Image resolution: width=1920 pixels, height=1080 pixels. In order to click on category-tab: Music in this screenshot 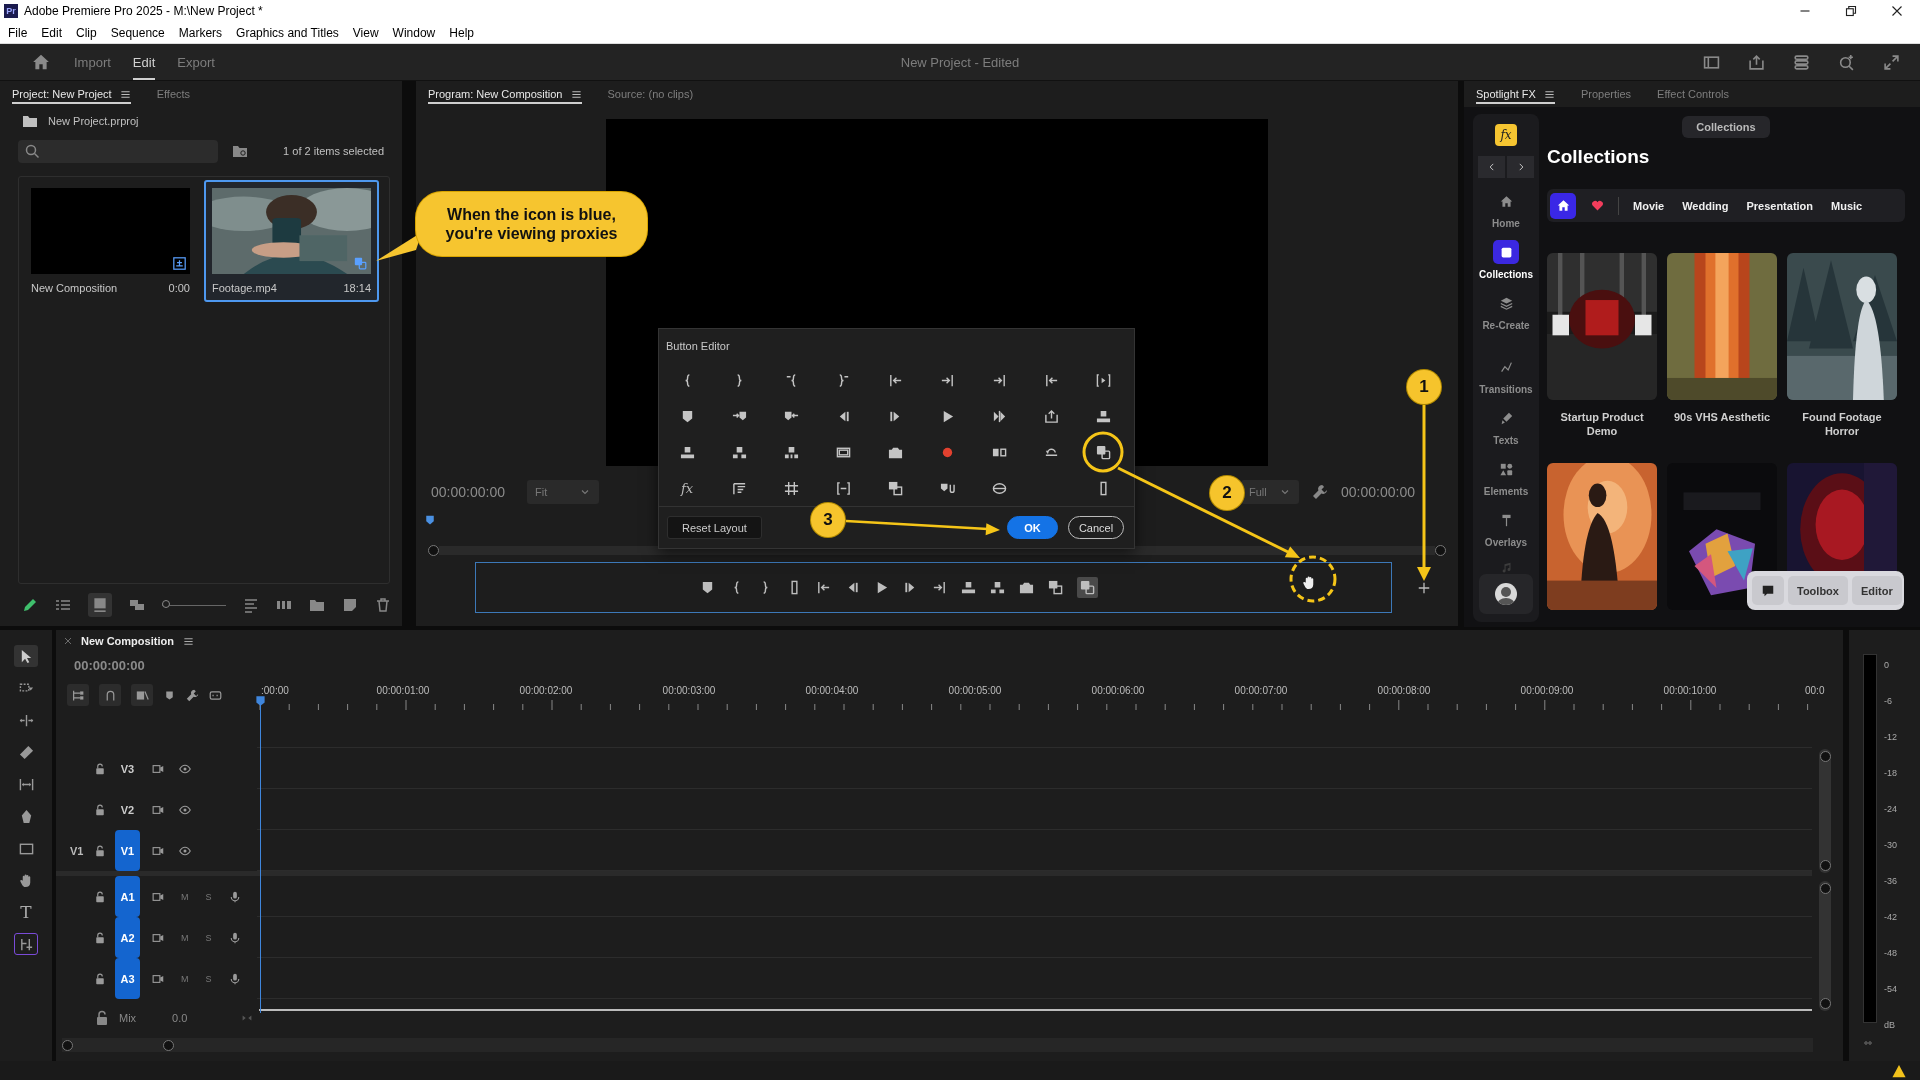, I will do `click(1847, 205)`.